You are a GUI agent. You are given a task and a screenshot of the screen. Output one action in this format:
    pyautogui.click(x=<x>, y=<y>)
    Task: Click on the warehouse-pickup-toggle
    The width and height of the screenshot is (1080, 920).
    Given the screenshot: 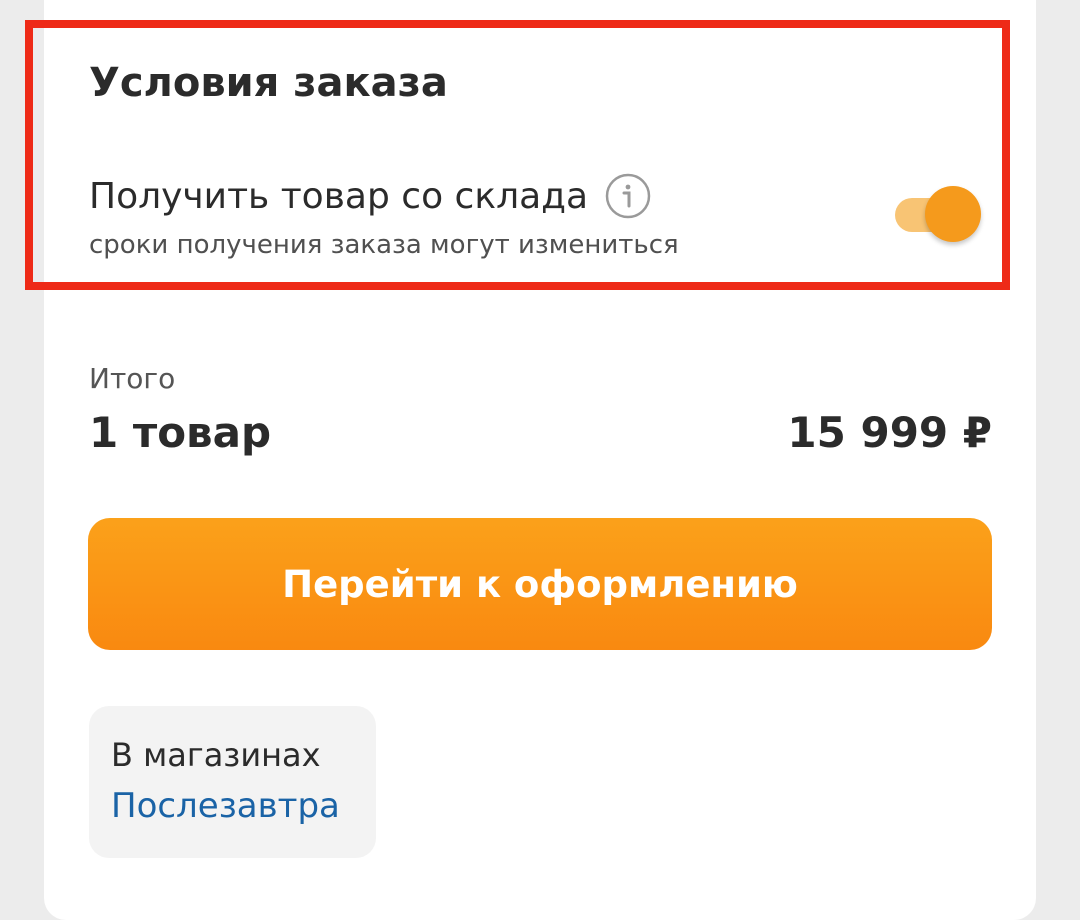 What is the action you would take?
    pyautogui.click(x=941, y=215)
    